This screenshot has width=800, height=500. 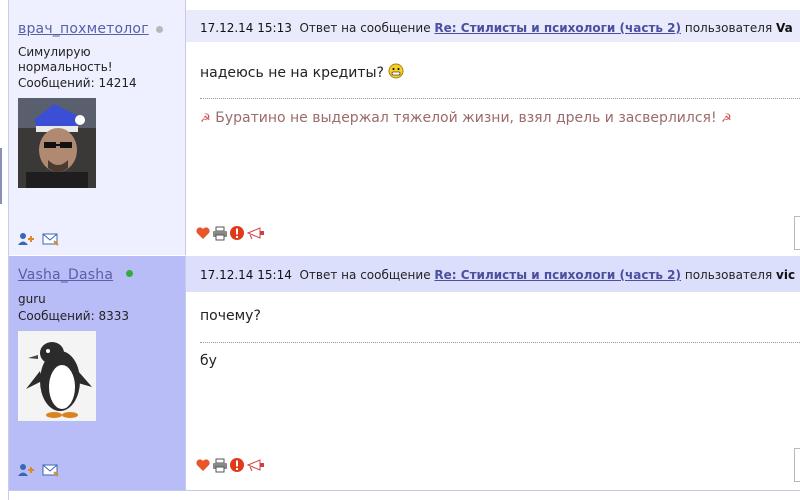 What do you see at coordinates (292, 73) in the screenshot?
I see `message-body: надеюсь не на кредиты?` at bounding box center [292, 73].